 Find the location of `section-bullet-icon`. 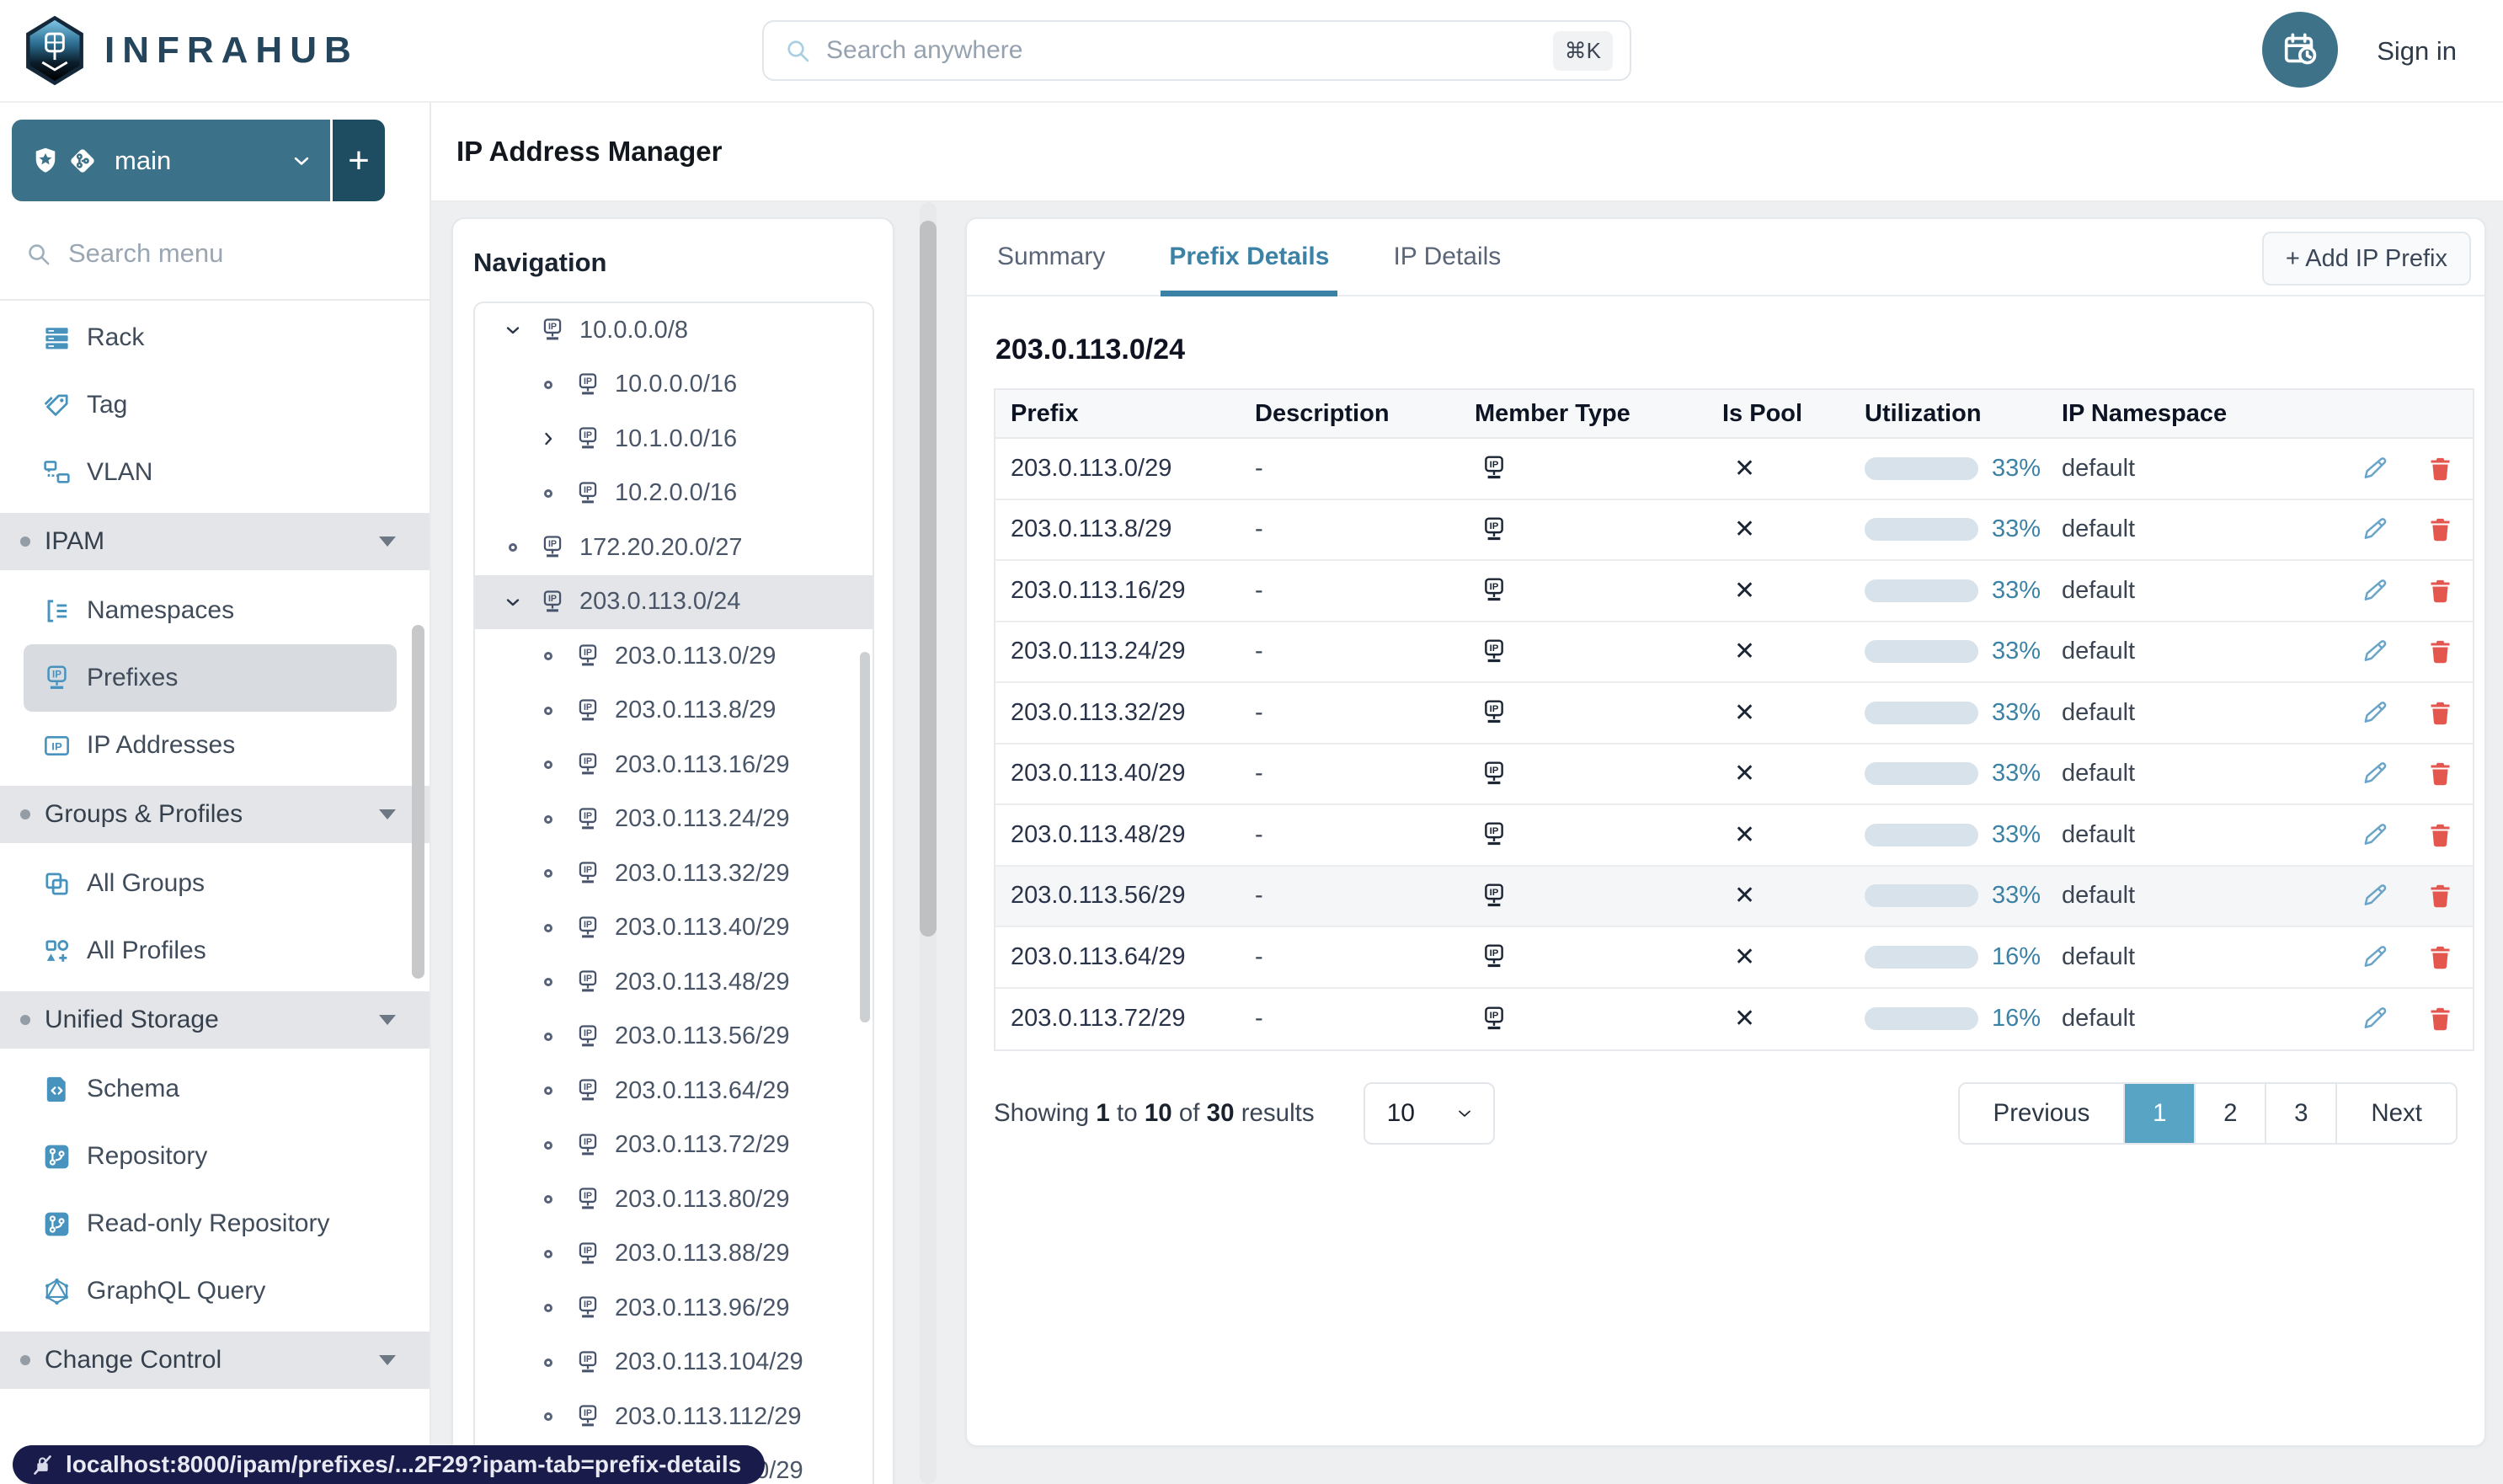

section-bullet-icon is located at coordinates (25, 814).